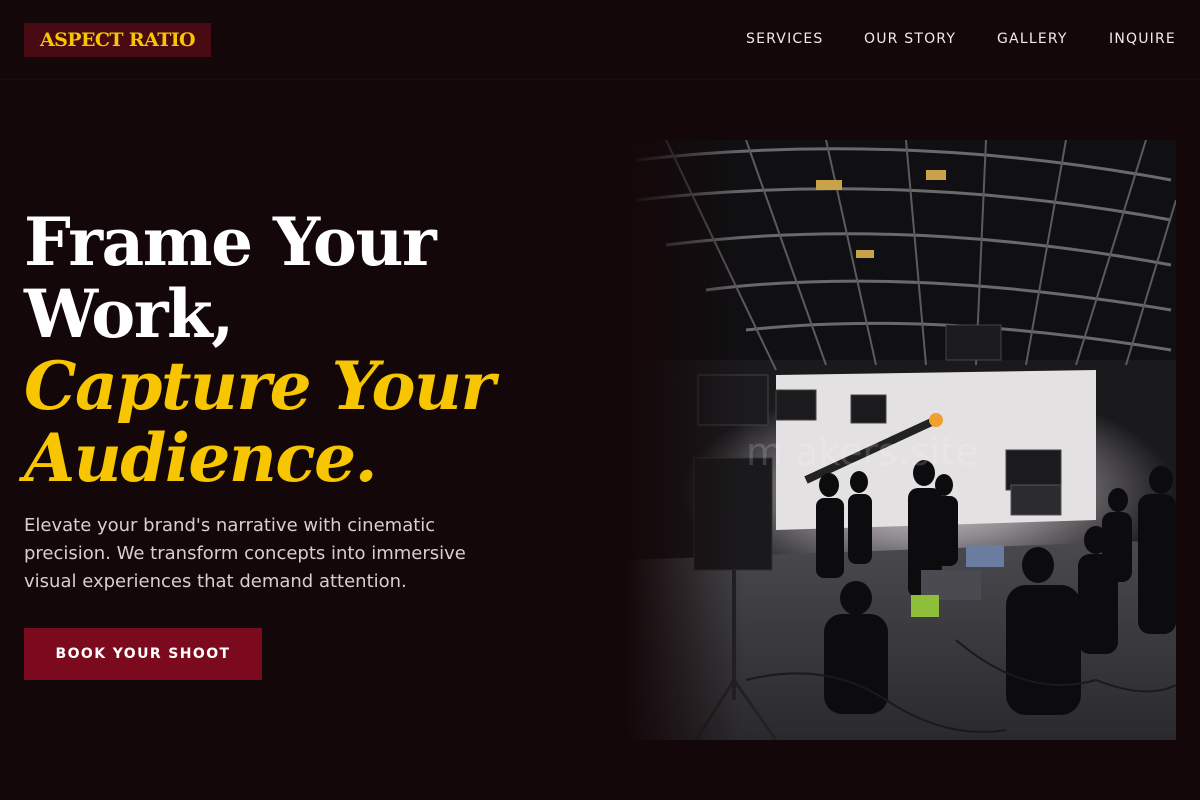 This screenshot has height=800, width=1200. Describe the element at coordinates (230, 242) in the screenshot. I see `headline-line-1: Frame Your` at that location.